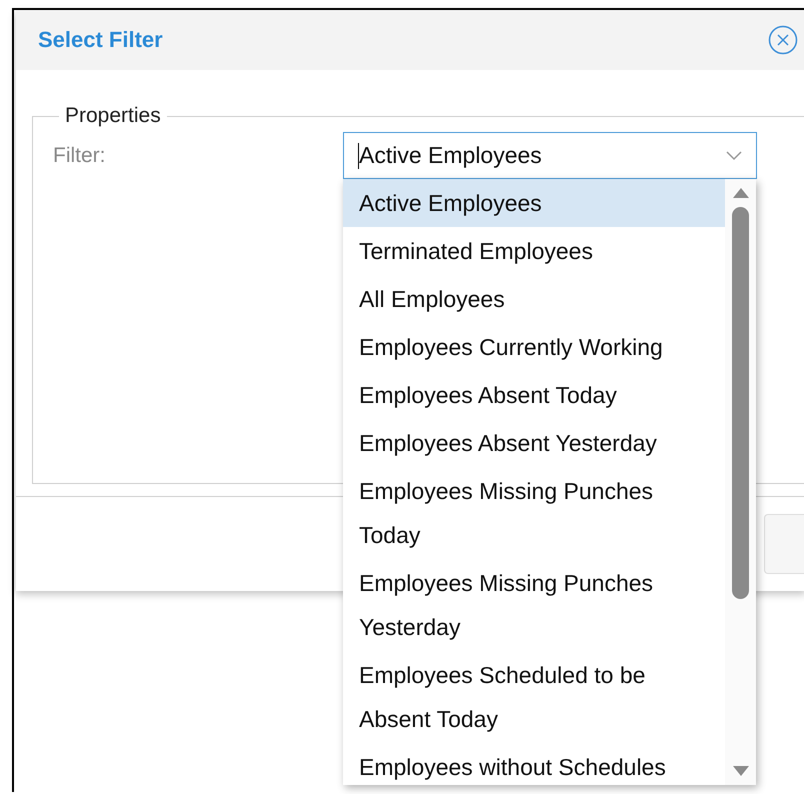 Image resolution: width=804 pixels, height=794 pixels. What do you see at coordinates (783, 40) in the screenshot?
I see `close-icon` at bounding box center [783, 40].